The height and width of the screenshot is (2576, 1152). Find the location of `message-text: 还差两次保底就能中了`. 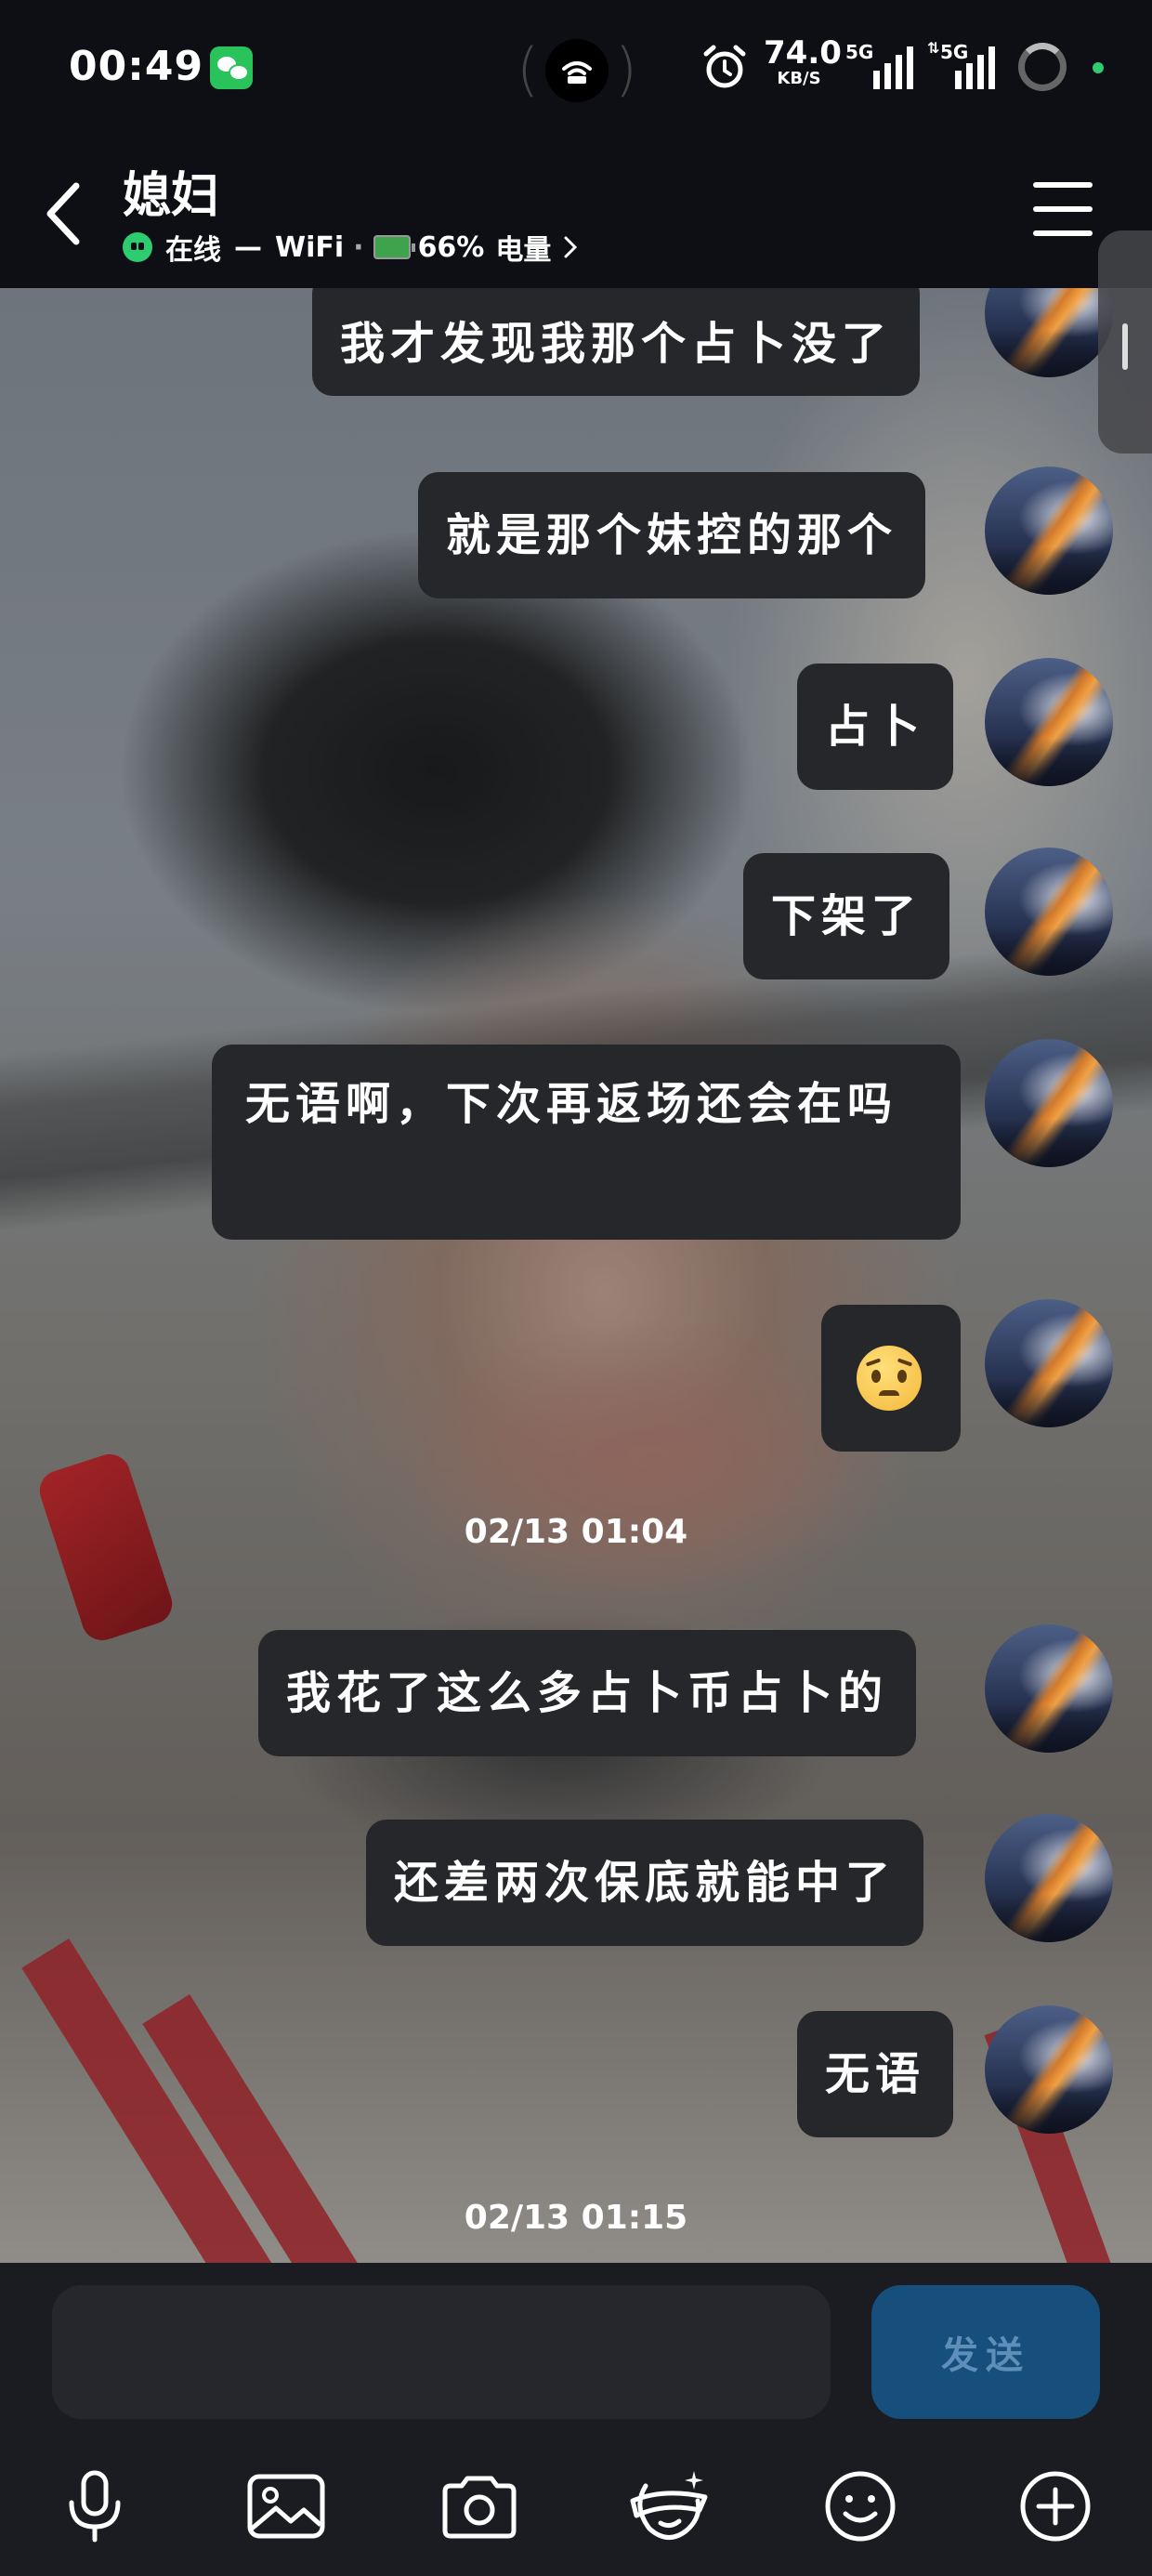

message-text: 还差两次保底就能中了 is located at coordinates (645, 1883).